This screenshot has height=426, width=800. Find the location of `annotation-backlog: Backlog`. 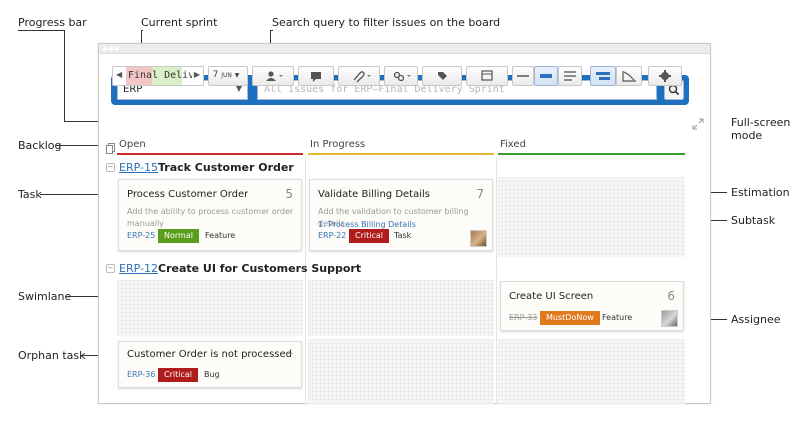

annotation-backlog: Backlog is located at coordinates (40, 145).